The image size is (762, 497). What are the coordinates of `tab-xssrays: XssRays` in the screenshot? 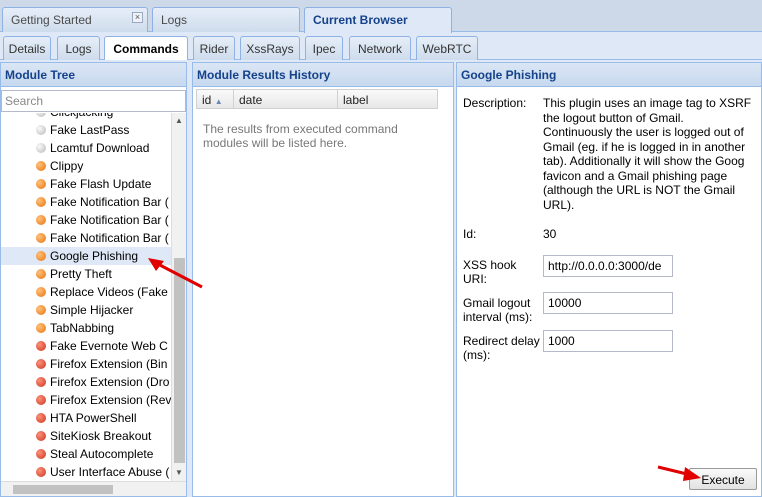 It's located at (270, 48).